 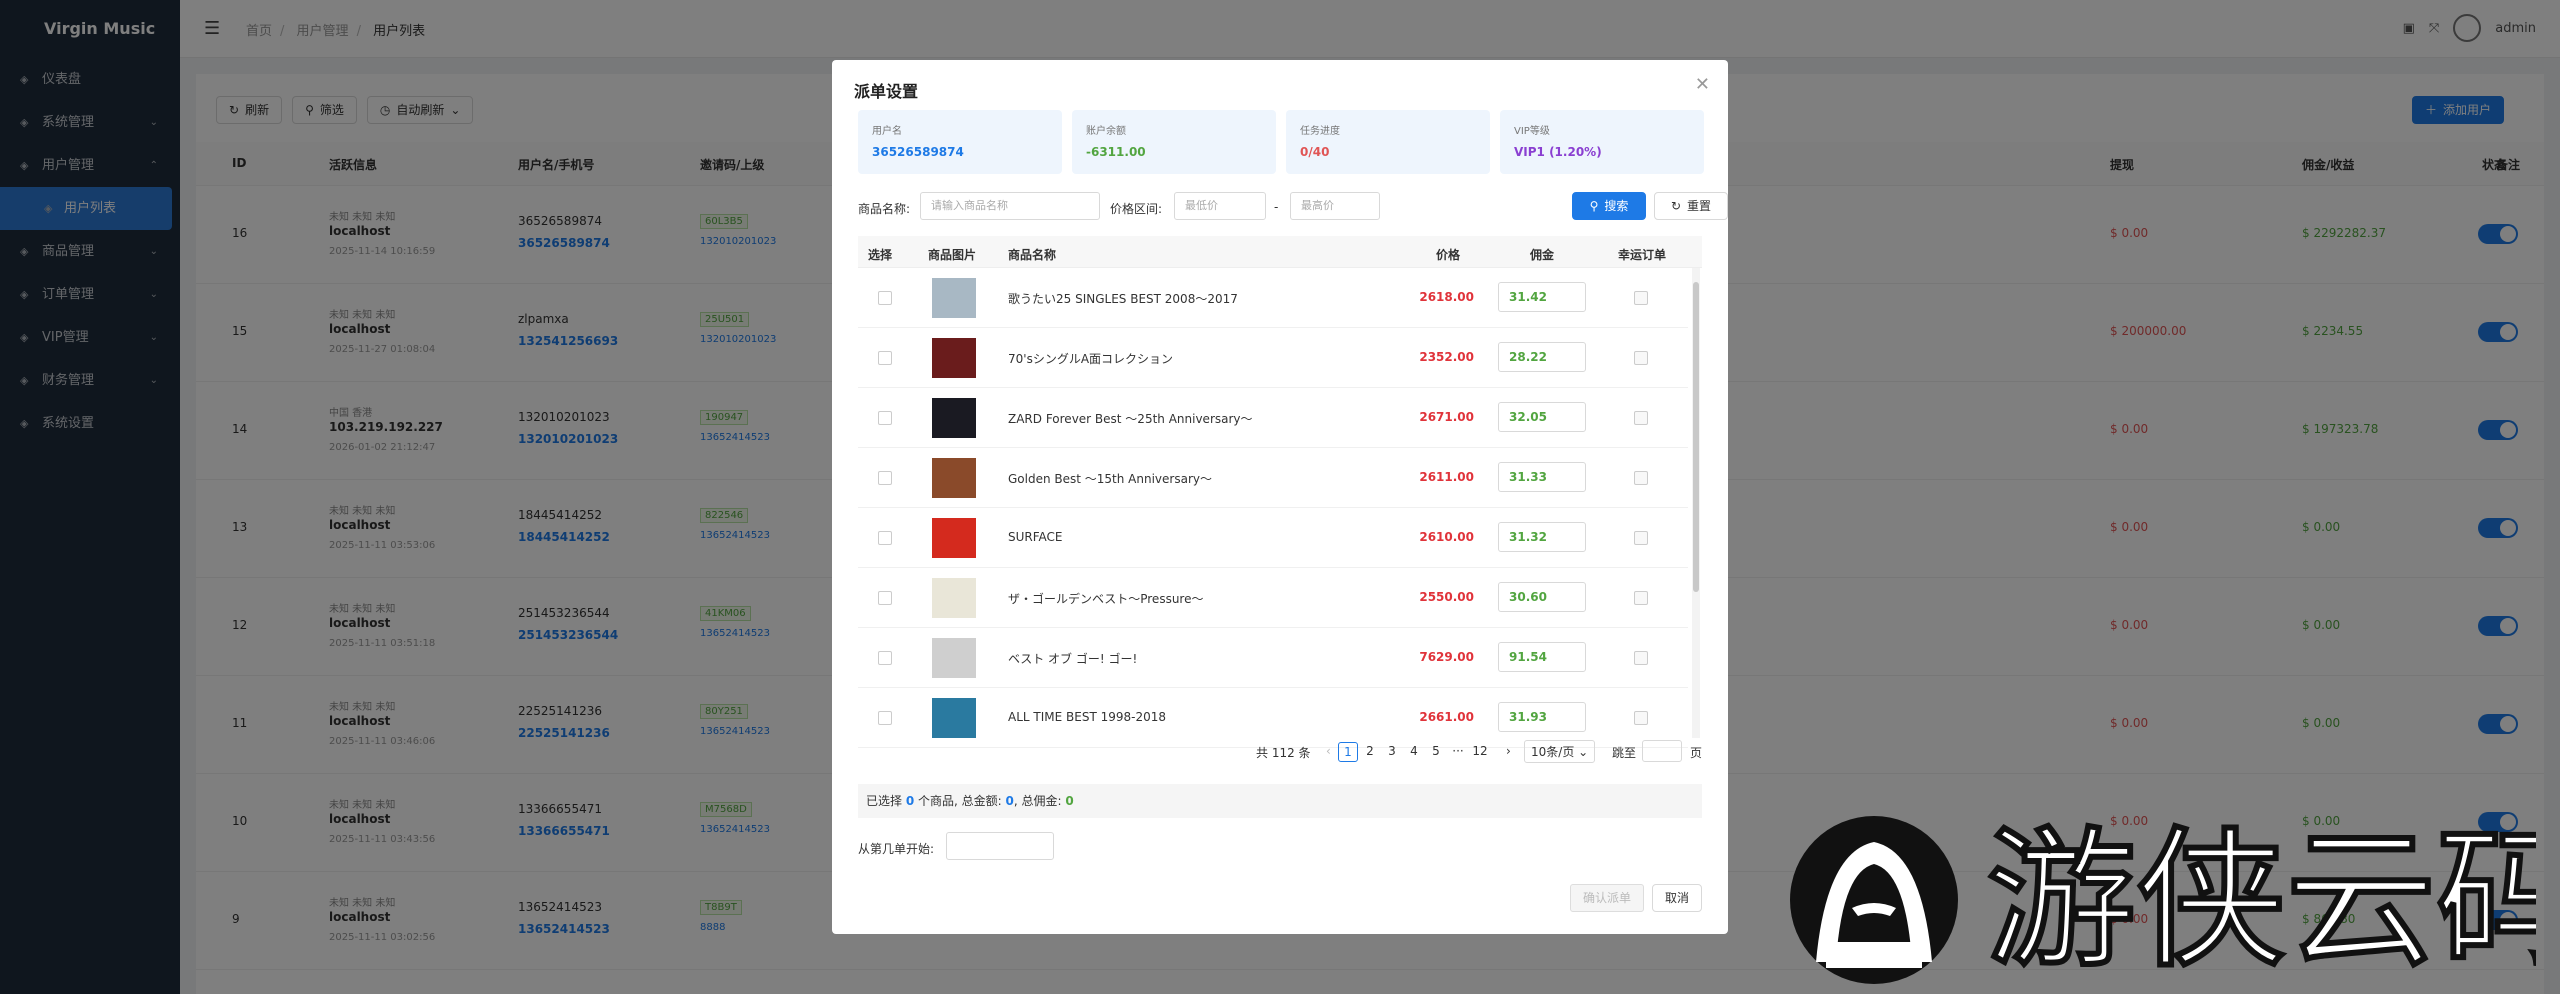 I want to click on col-lucky: 幸运订单, so click(x=1642, y=255).